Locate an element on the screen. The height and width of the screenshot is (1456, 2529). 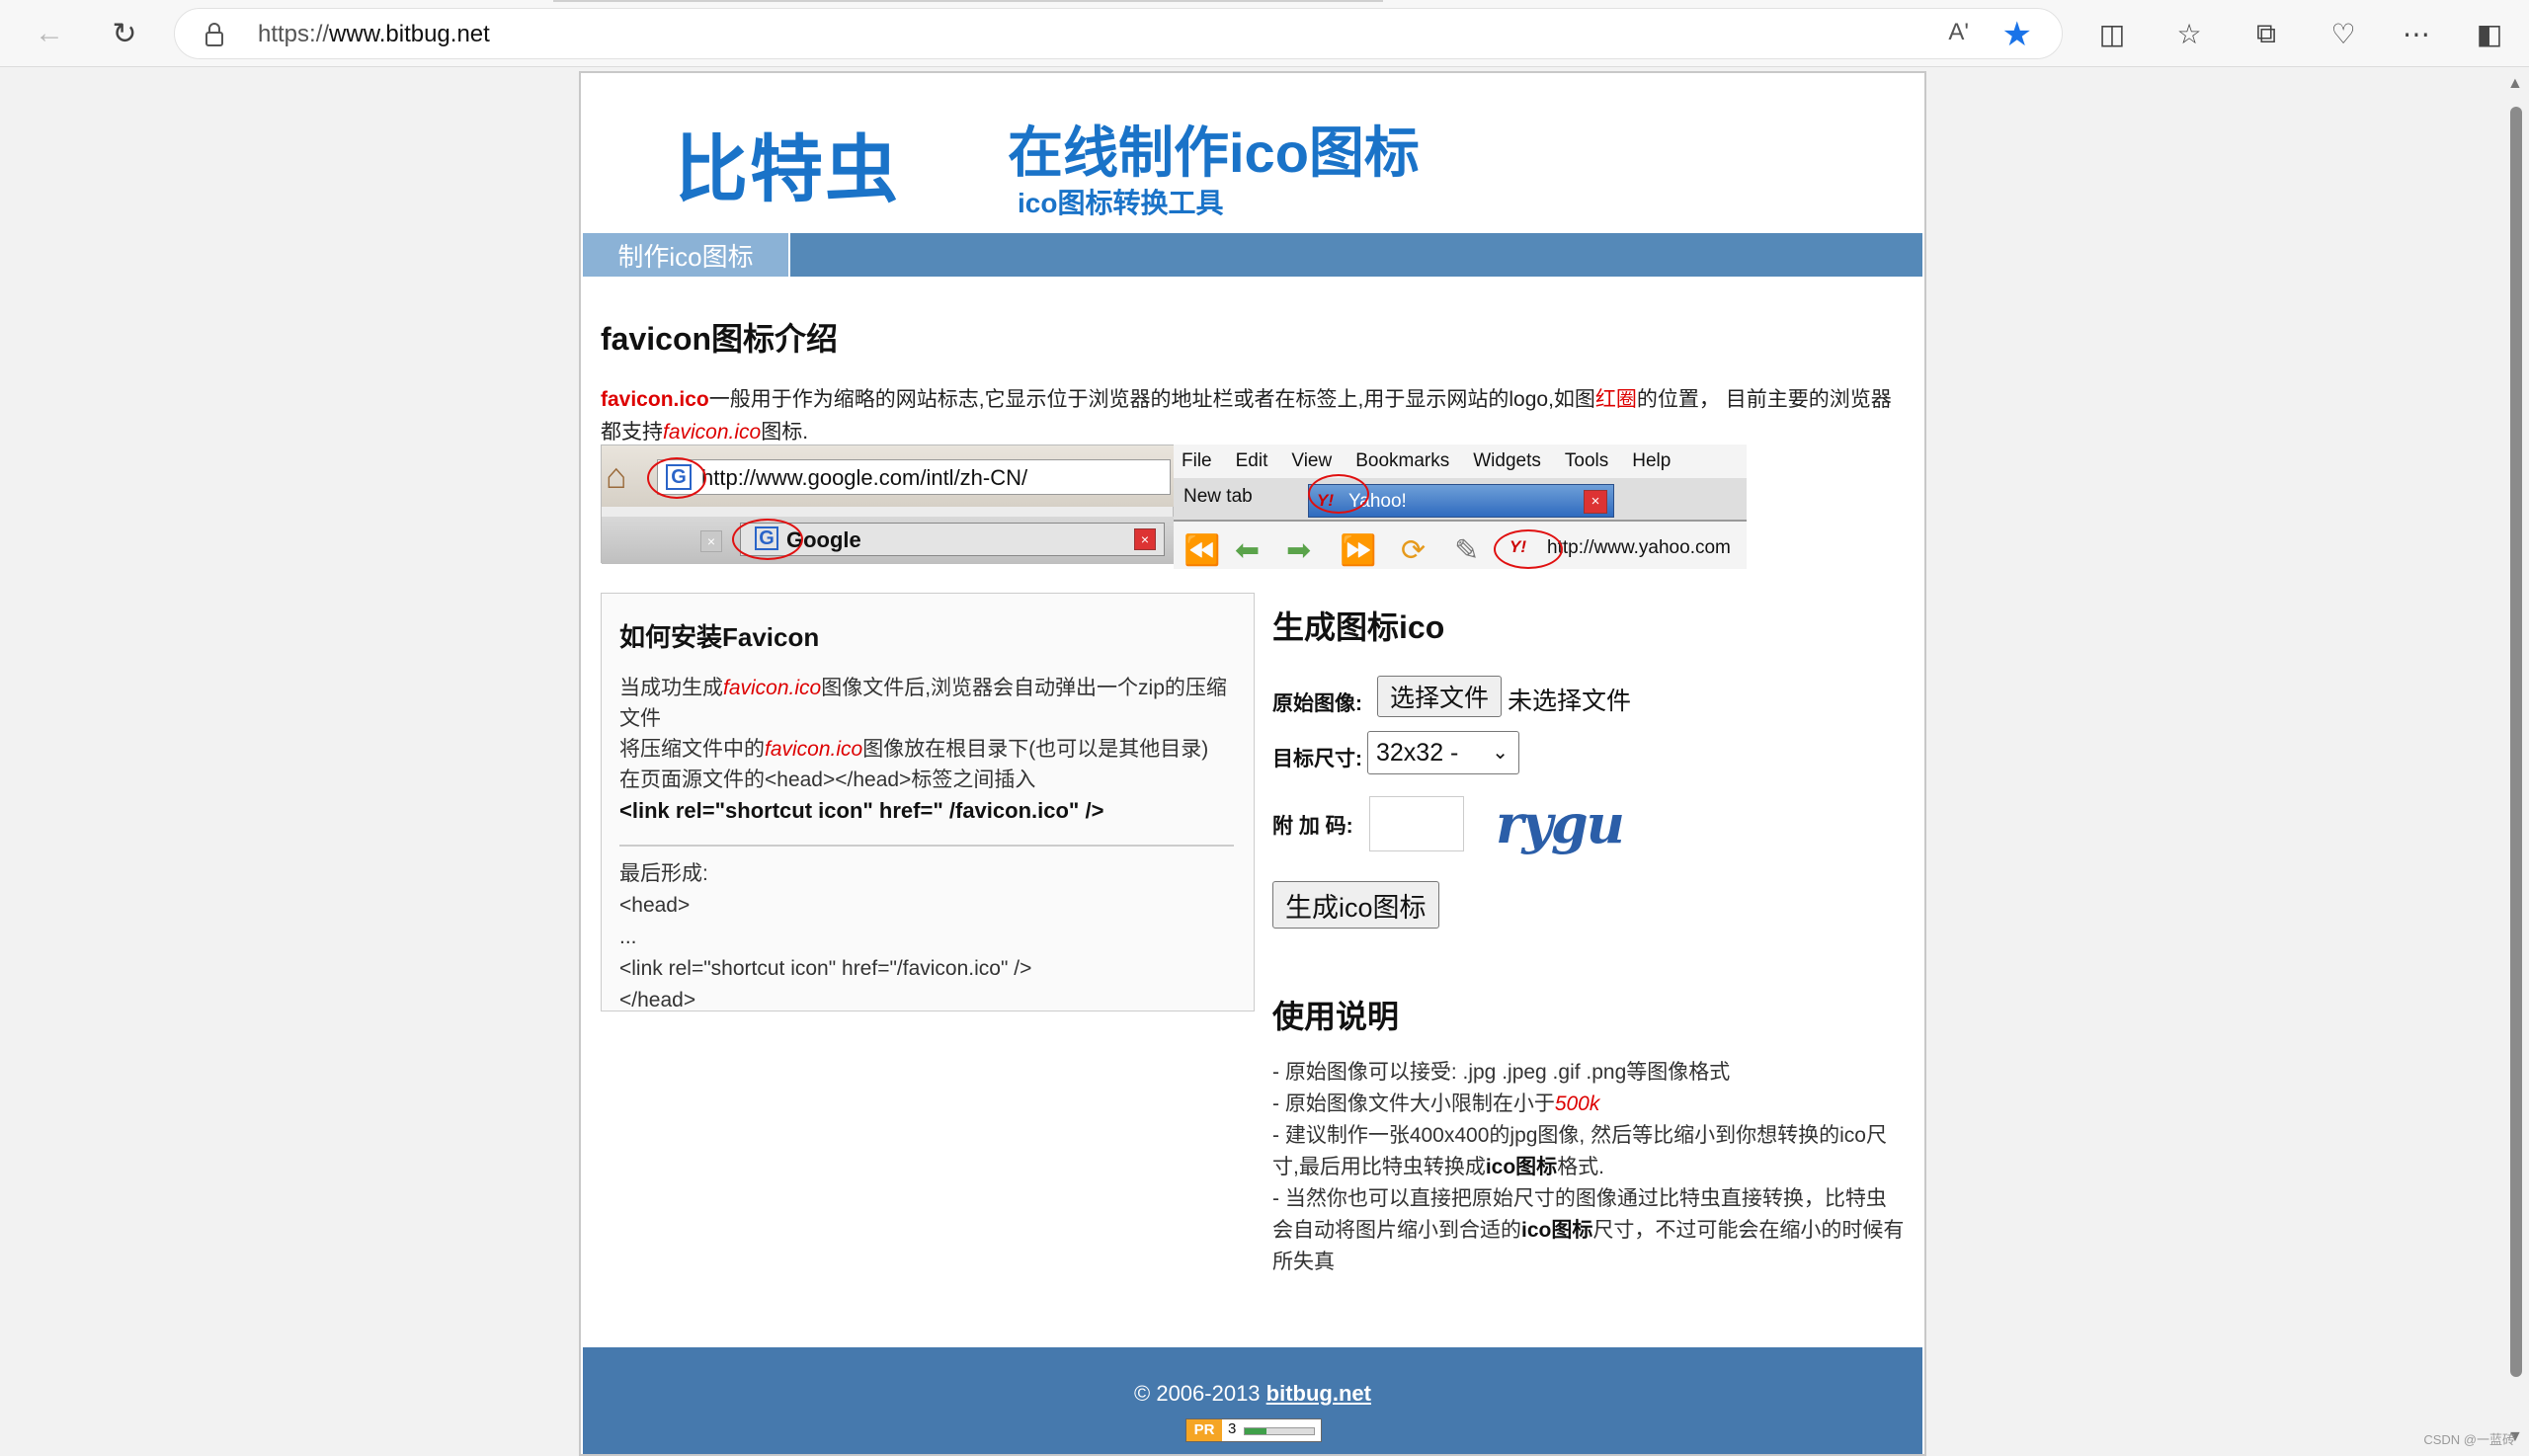
back-arrow-icon: ⬅ is located at coordinates (1248, 550).